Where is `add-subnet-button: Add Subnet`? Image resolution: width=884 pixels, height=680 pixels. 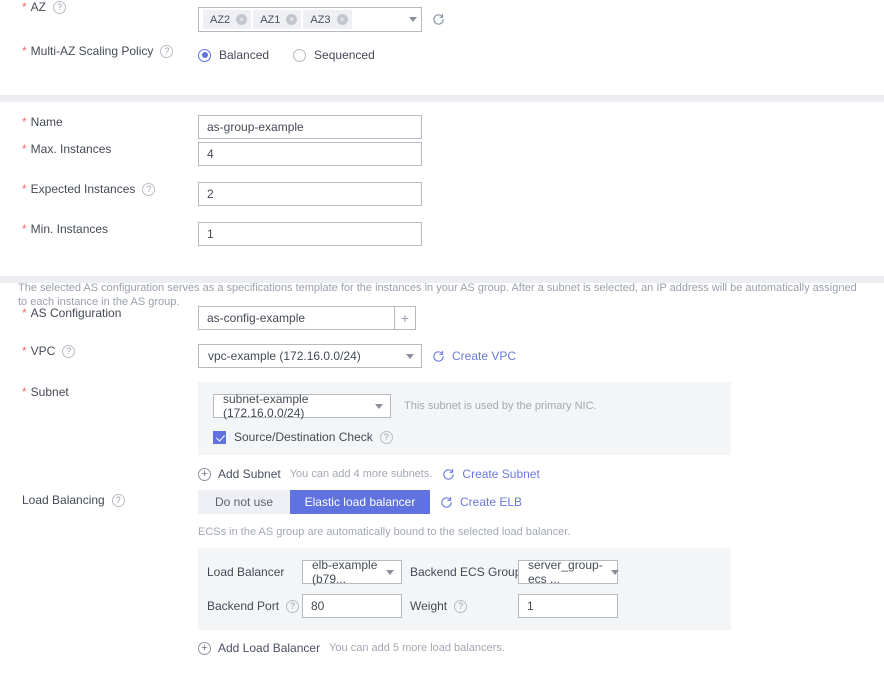 add-subnet-button: Add Subnet is located at coordinates (249, 474).